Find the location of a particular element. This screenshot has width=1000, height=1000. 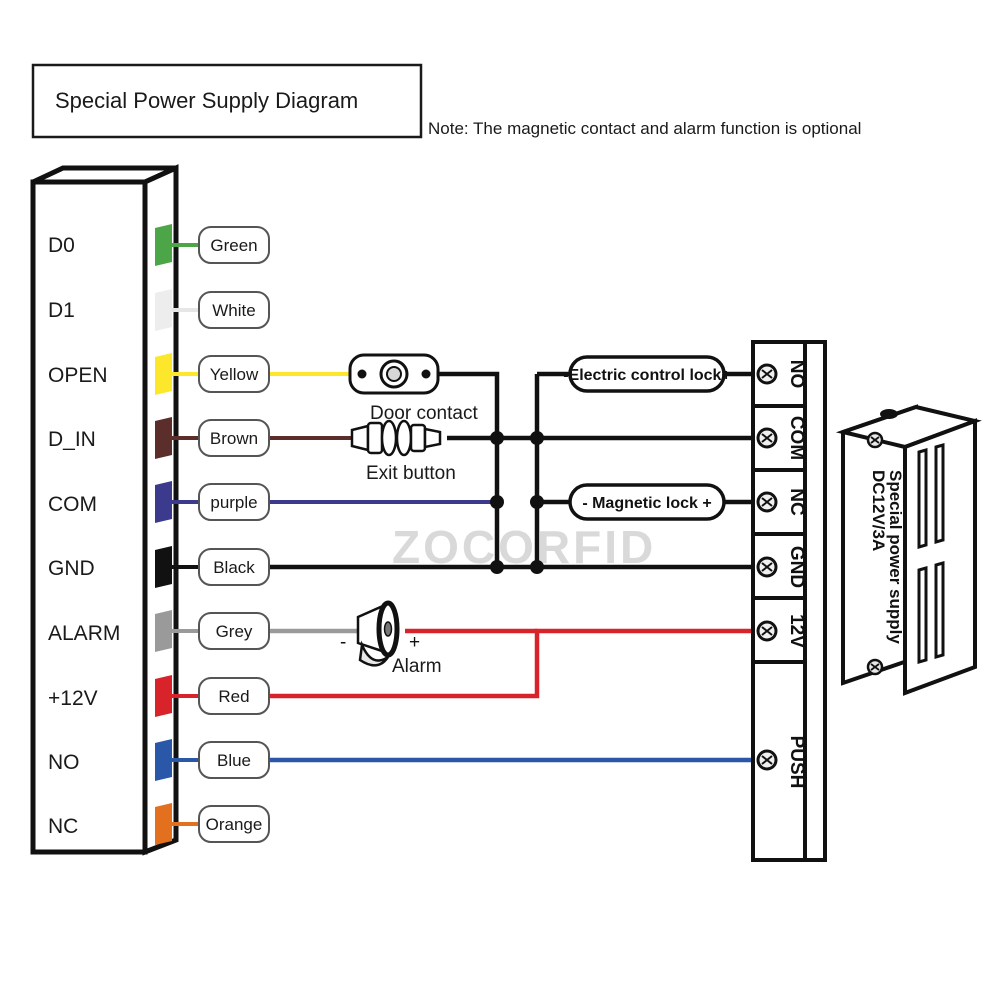

wire-pad-red is located at coordinates (163, 696).